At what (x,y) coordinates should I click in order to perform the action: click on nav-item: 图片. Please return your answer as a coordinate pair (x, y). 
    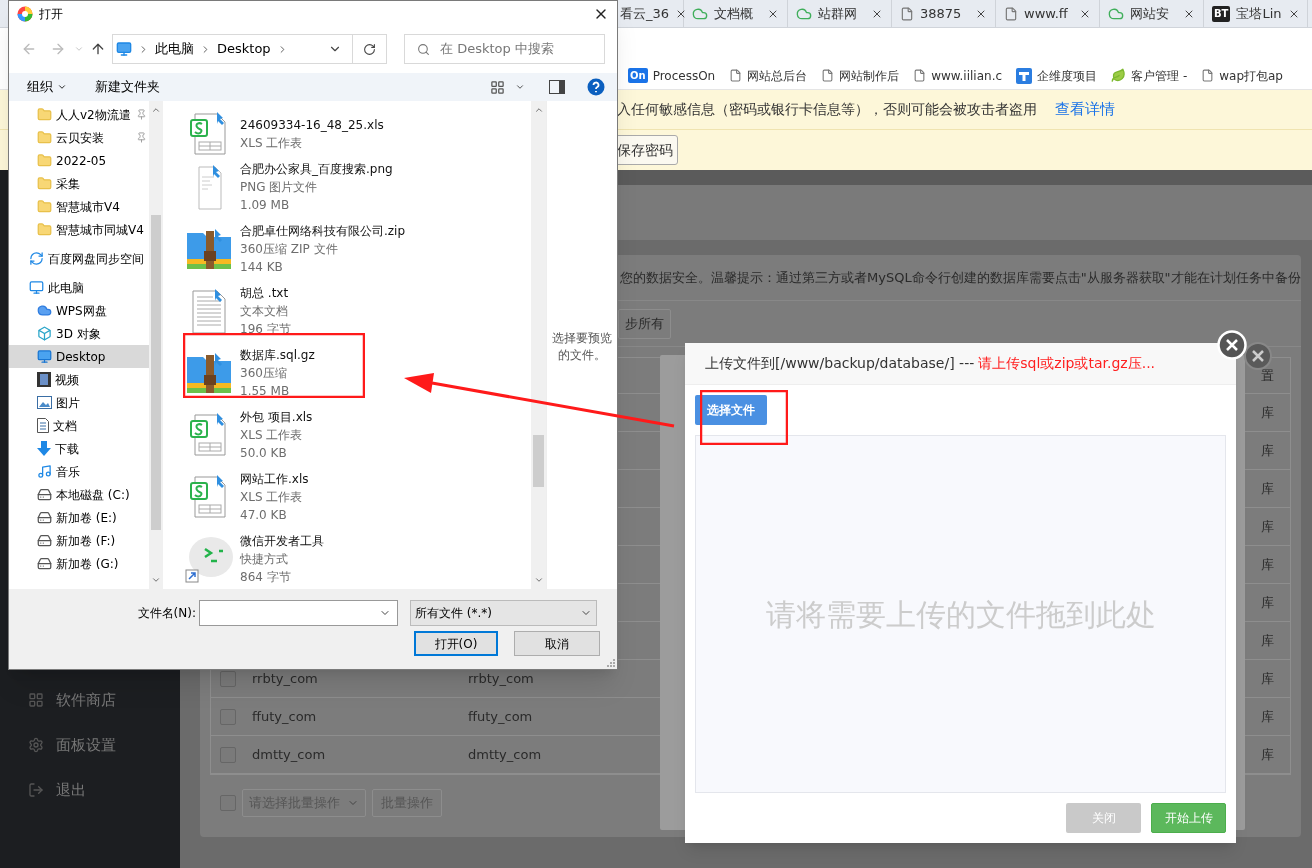
    Looking at the image, I should click on (79, 402).